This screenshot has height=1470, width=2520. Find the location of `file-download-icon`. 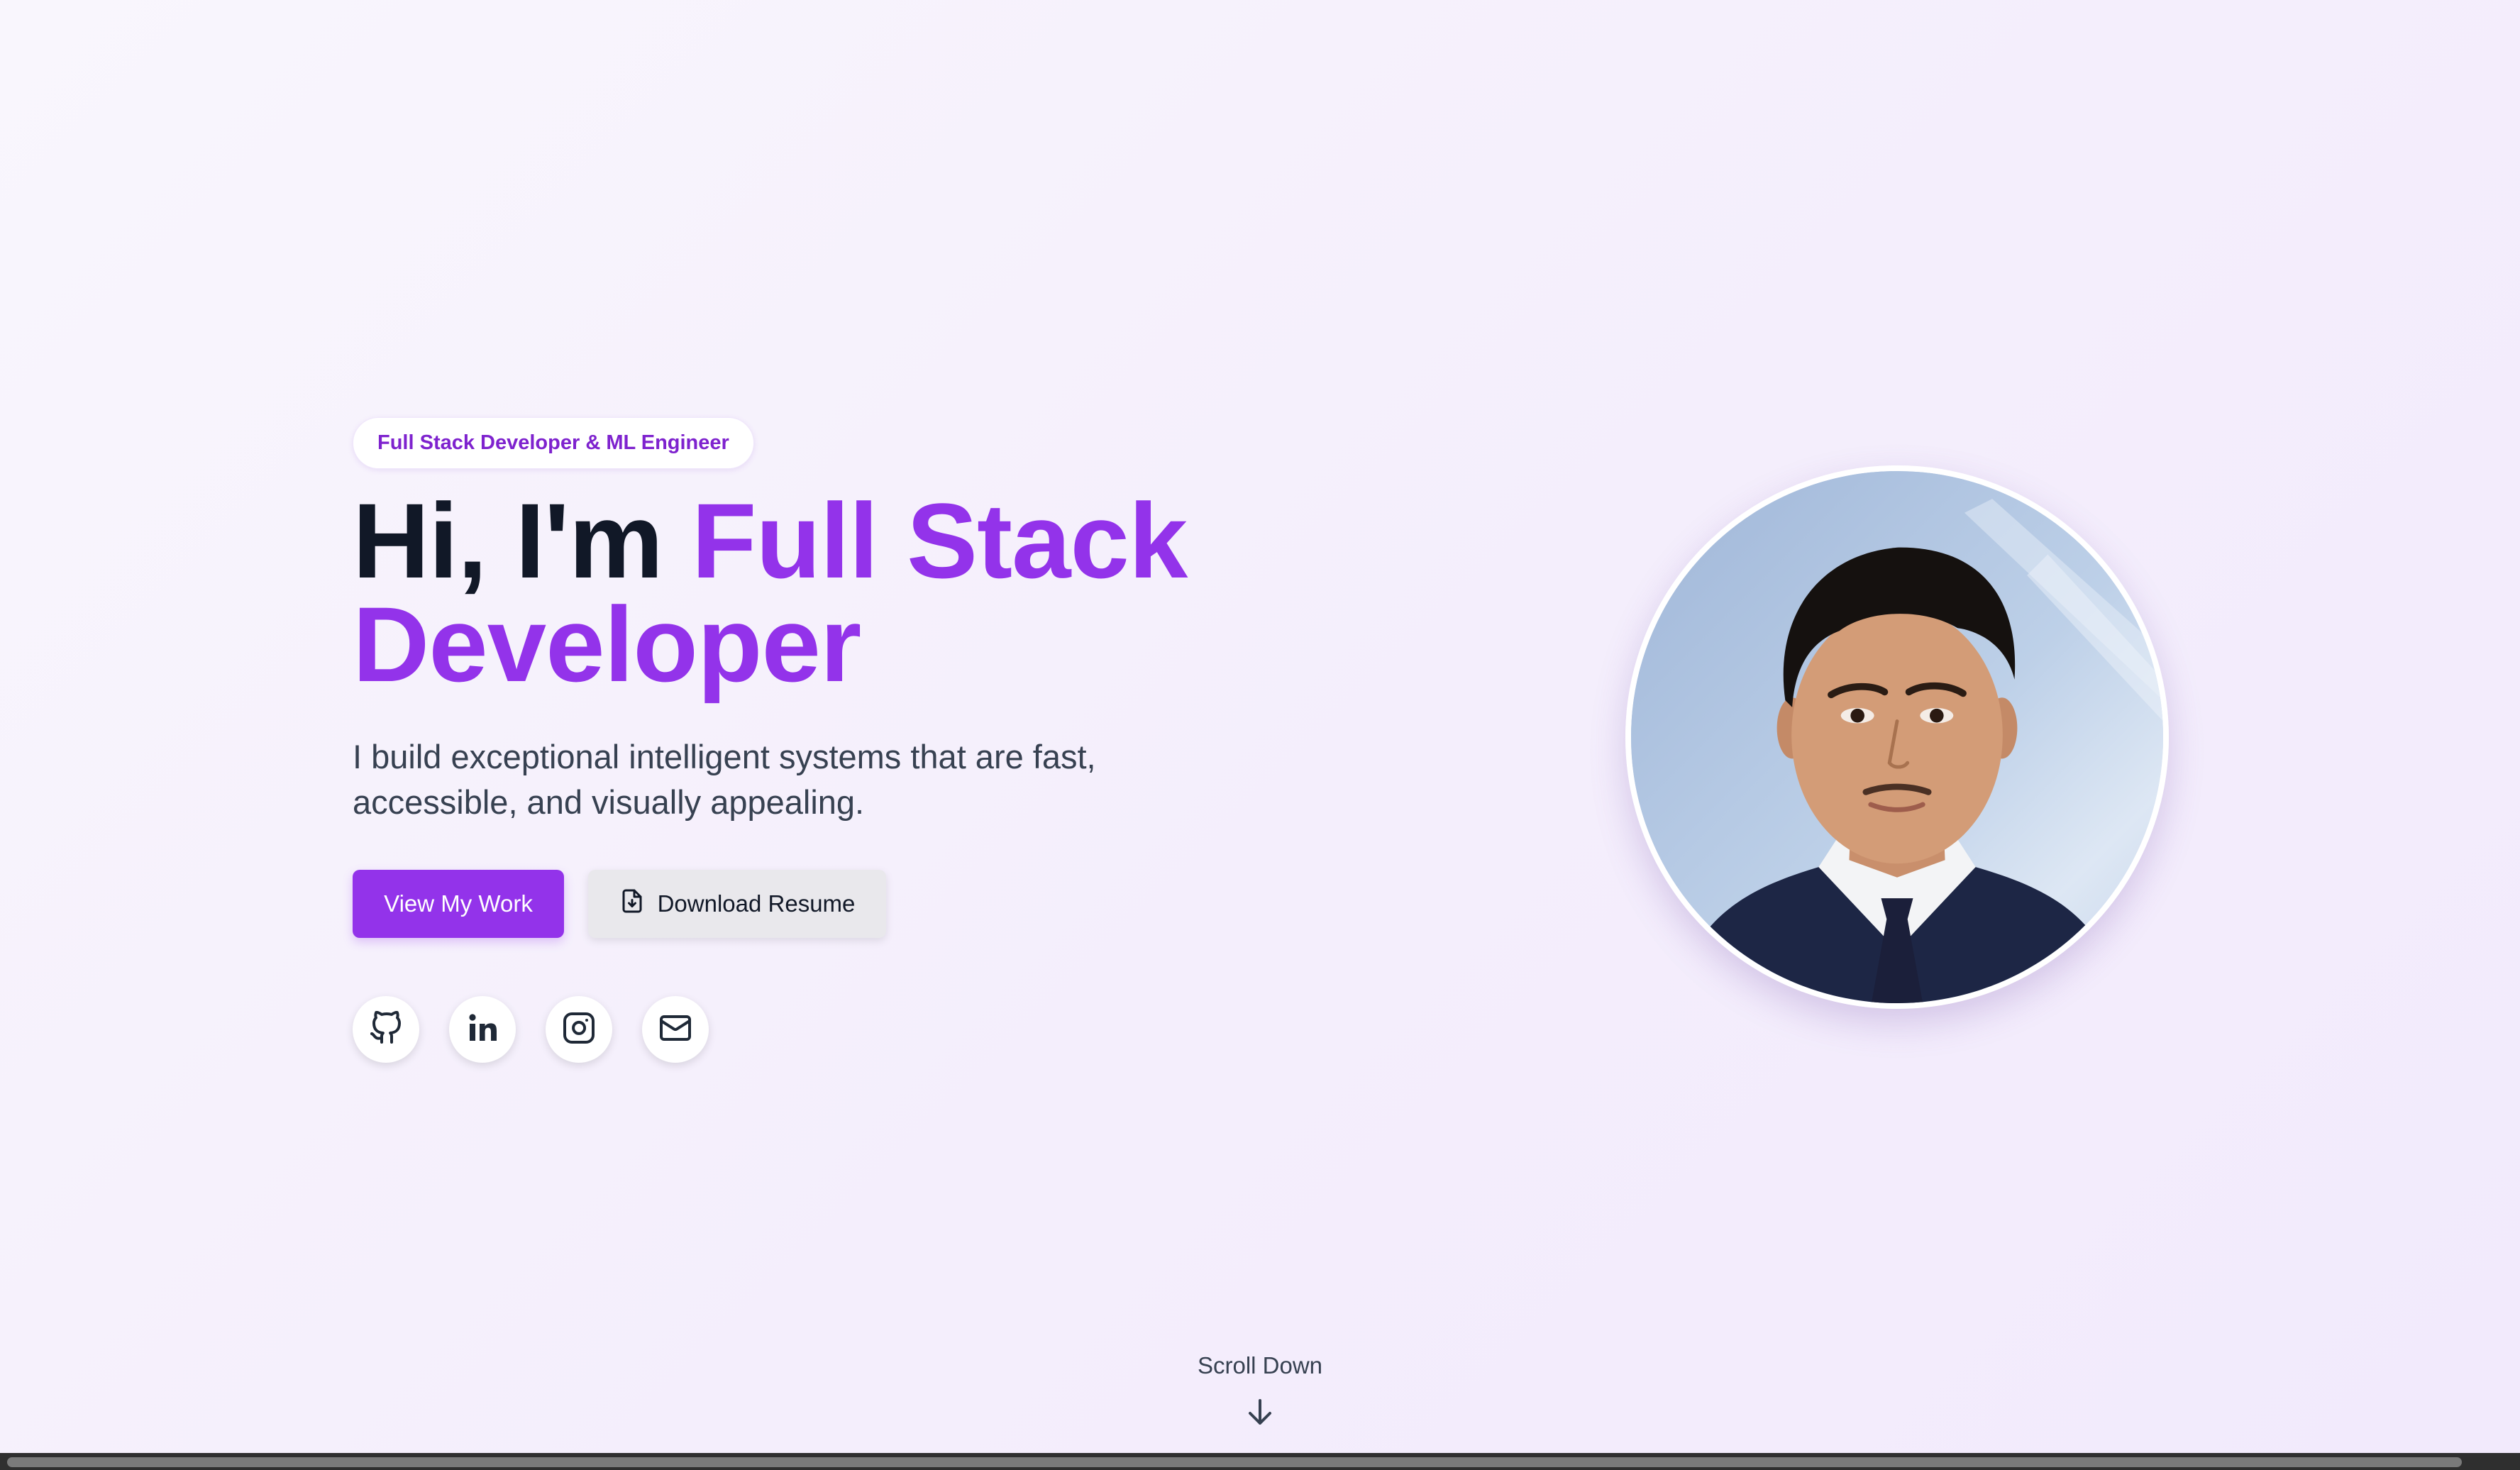

file-download-icon is located at coordinates (632, 904).